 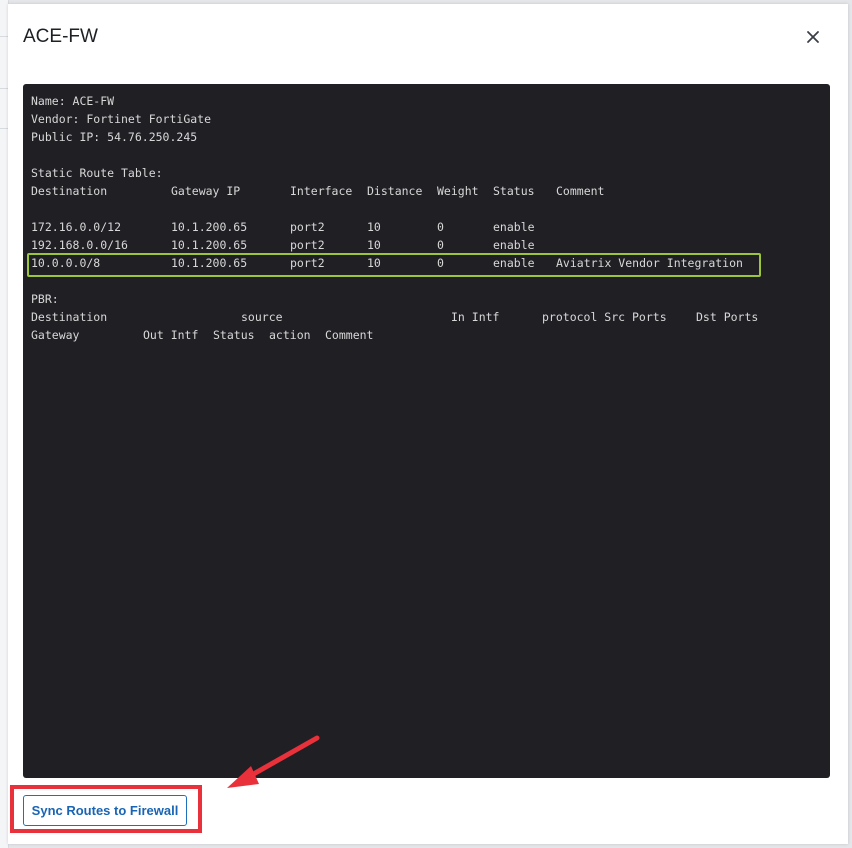 I want to click on close-icon, so click(x=813, y=37).